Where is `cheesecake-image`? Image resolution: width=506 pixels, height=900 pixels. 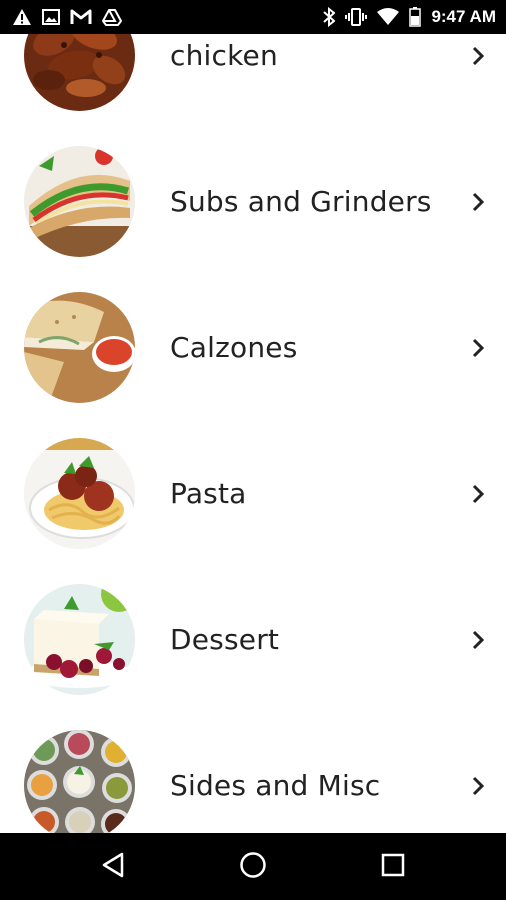
cheesecake-image is located at coordinates (79, 639).